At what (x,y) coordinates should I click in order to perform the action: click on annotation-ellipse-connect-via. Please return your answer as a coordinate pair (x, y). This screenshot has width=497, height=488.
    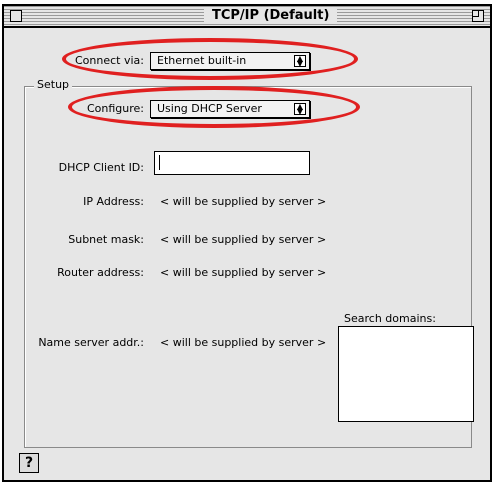
    Looking at the image, I should click on (210, 59).